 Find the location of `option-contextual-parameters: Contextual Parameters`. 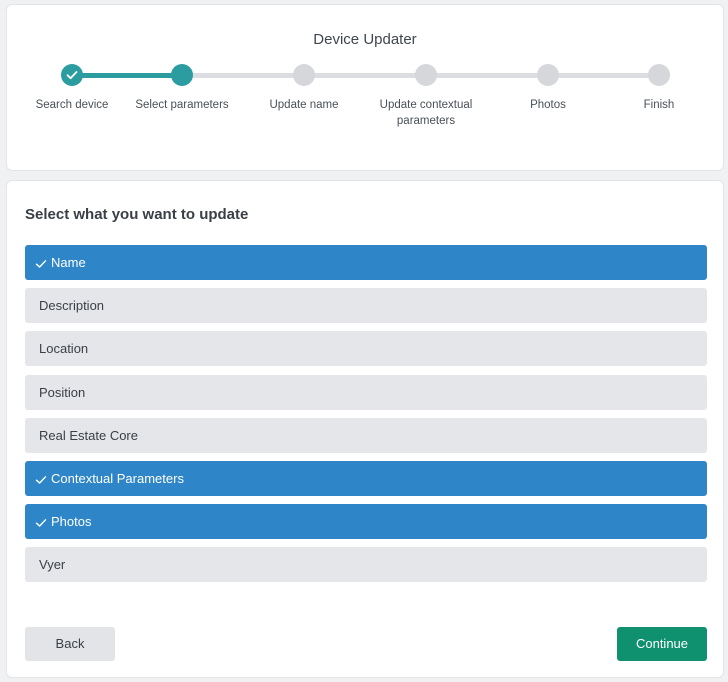

option-contextual-parameters: Contextual Parameters is located at coordinates (366, 478).